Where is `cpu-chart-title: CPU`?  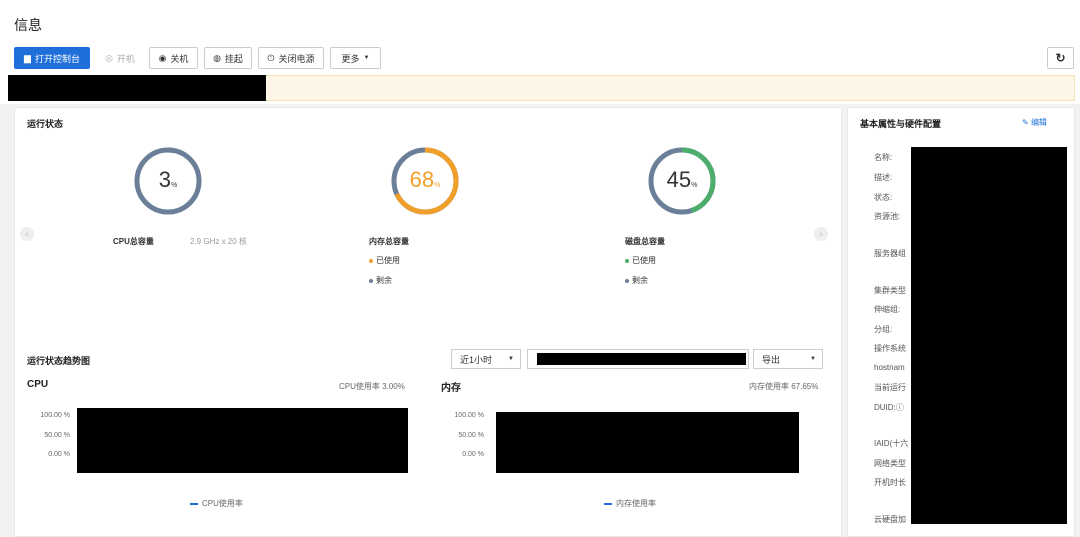
cpu-chart-title: CPU is located at coordinates (38, 384).